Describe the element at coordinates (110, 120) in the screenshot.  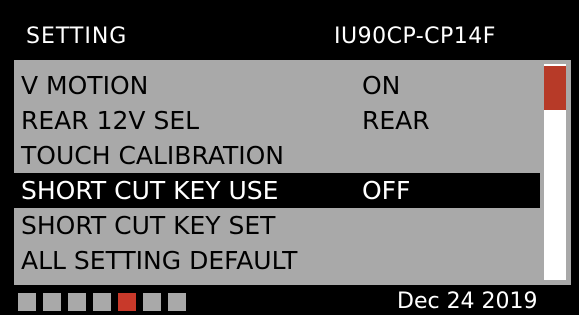
I see `menu-item-label: REAR 12V SEL` at that location.